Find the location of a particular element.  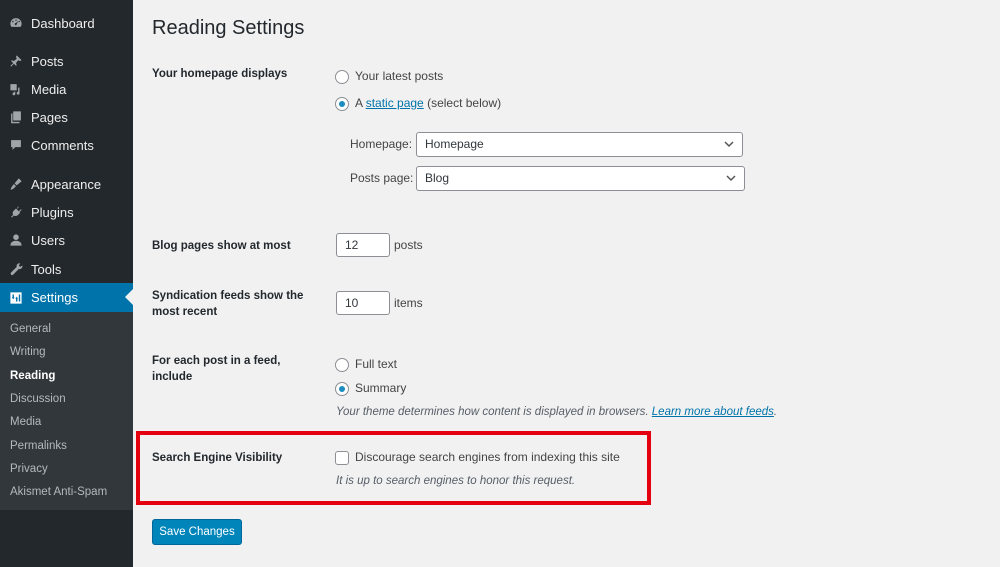

submenu-item-reading: Reading is located at coordinates (32, 376).